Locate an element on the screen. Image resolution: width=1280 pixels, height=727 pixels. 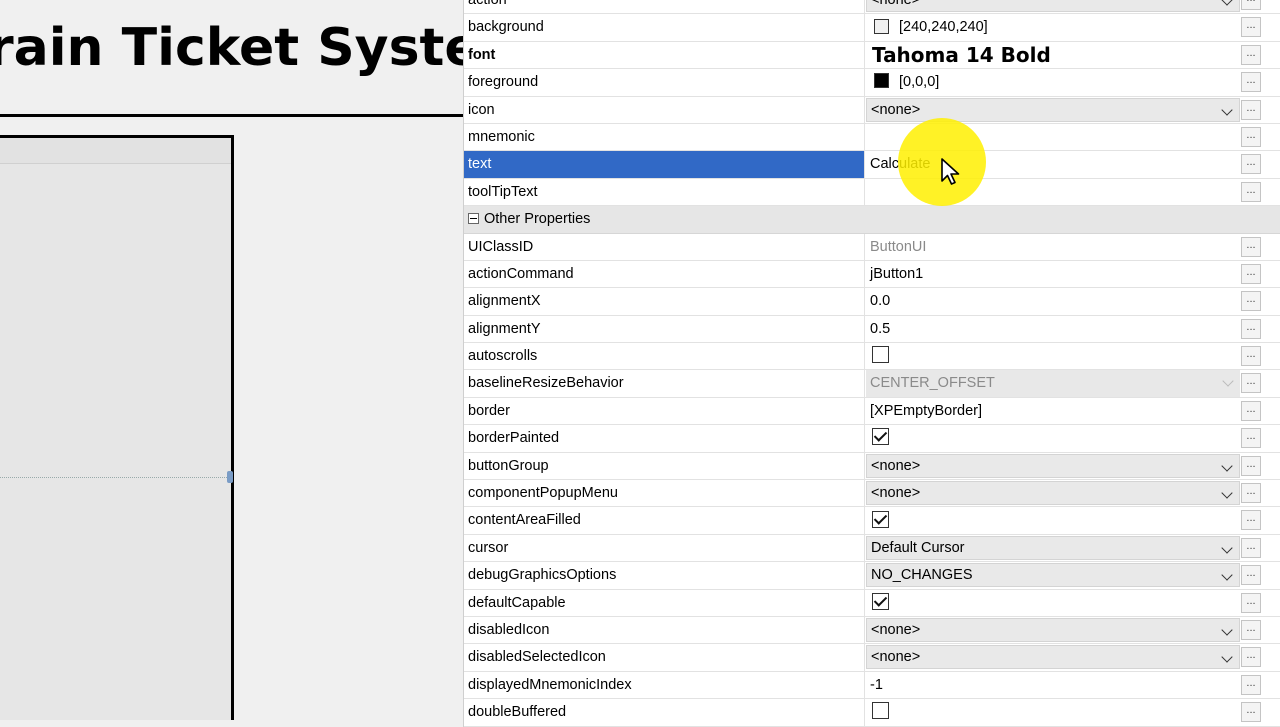
property-value: Calculate is located at coordinates (1053, 164).